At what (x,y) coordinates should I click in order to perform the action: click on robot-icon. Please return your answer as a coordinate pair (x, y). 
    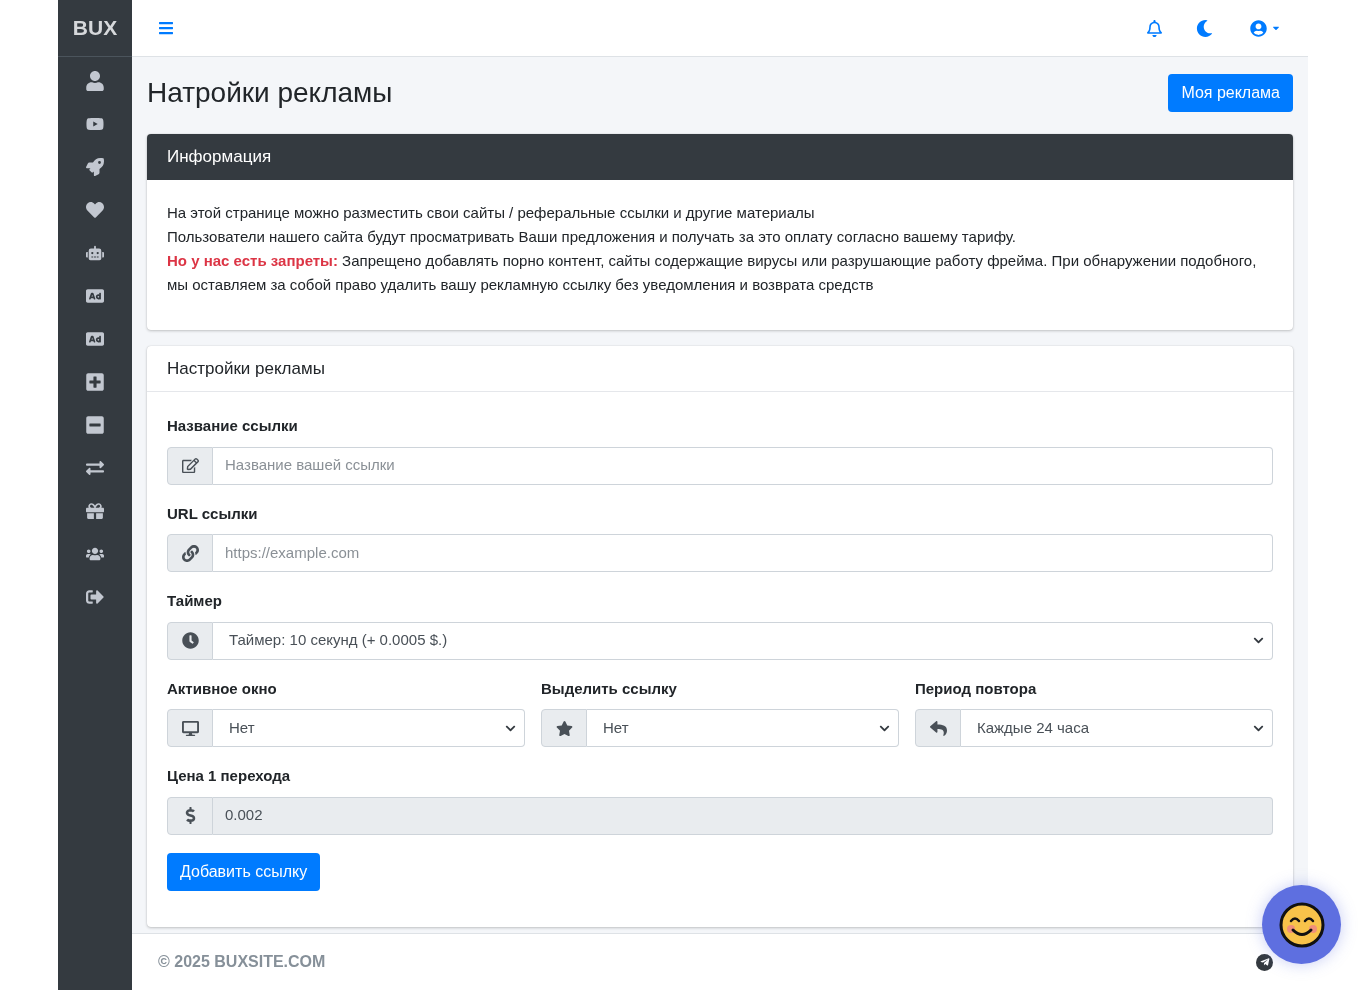
    Looking at the image, I should click on (95, 253).